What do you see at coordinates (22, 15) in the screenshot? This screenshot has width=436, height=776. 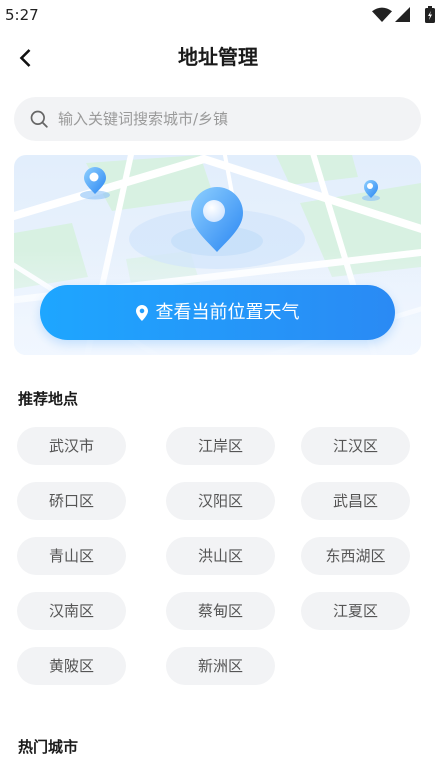 I see `status-time: 5:27` at bounding box center [22, 15].